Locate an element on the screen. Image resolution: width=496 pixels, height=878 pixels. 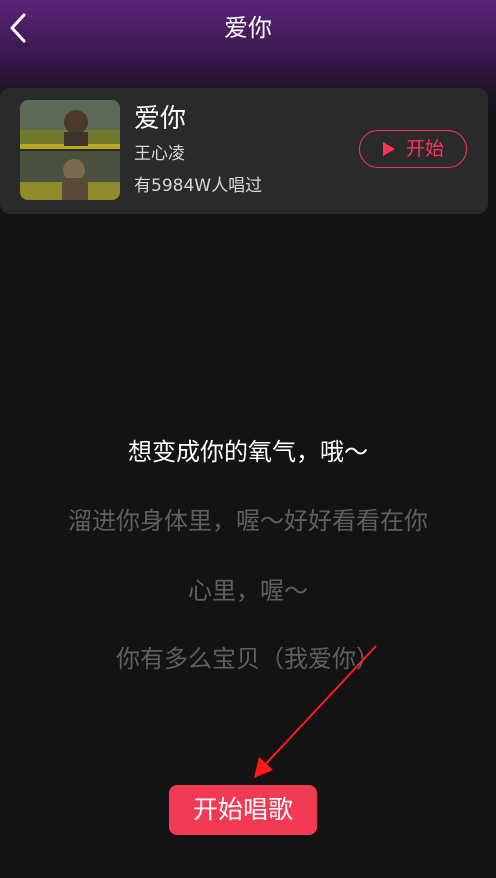
lyric-line: 你有多么宝贝（我爱你） is located at coordinates (248, 659).